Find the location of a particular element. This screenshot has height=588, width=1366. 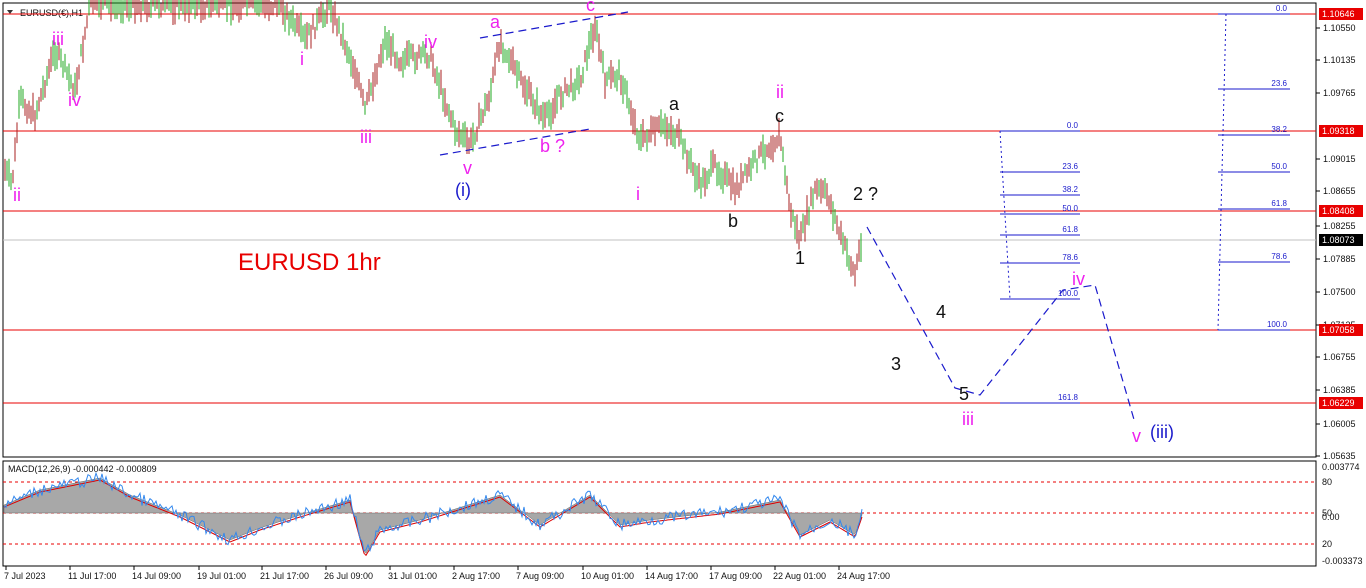

wave-iii-blue: (iii) is located at coordinates (1162, 432).